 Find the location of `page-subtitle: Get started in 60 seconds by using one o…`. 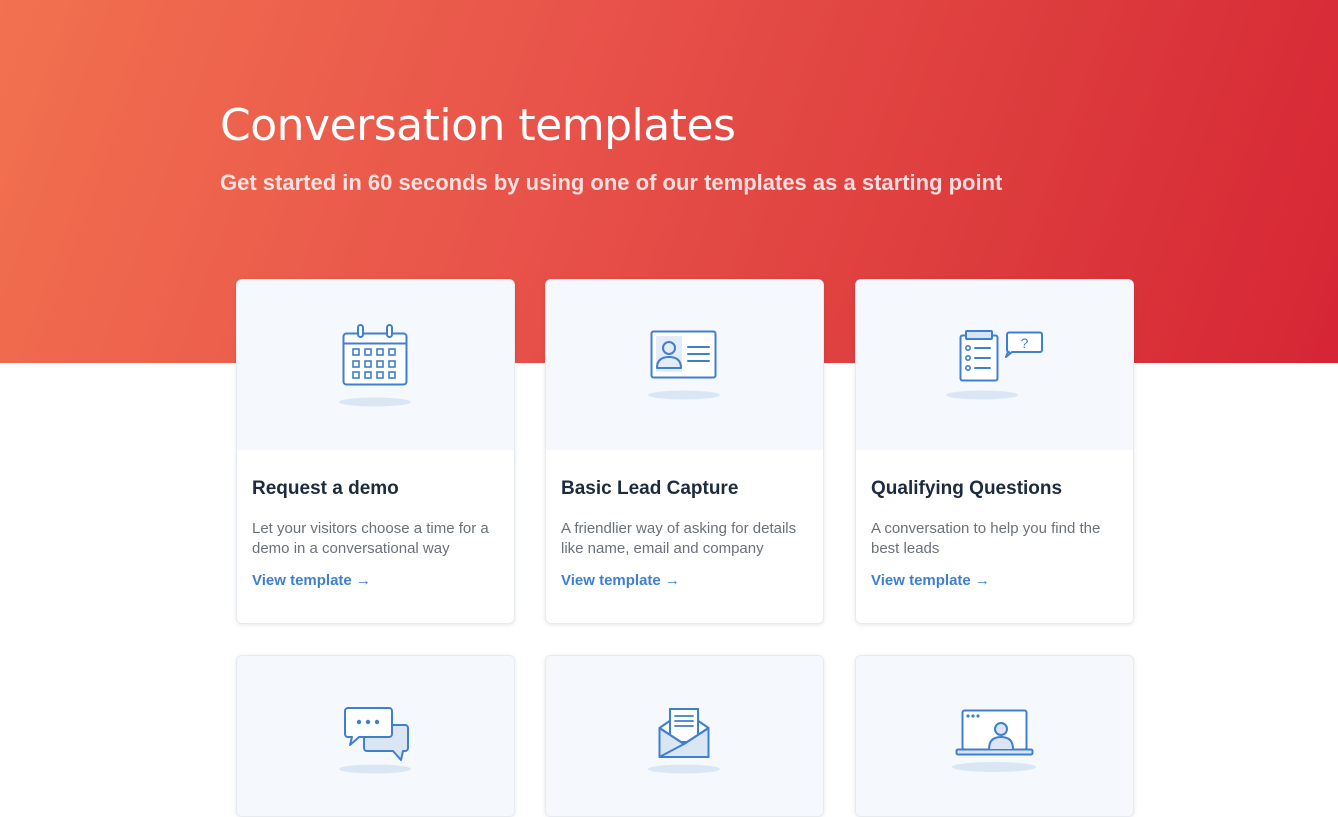

page-subtitle: Get started in 60 seconds by using one o… is located at coordinates (611, 182).